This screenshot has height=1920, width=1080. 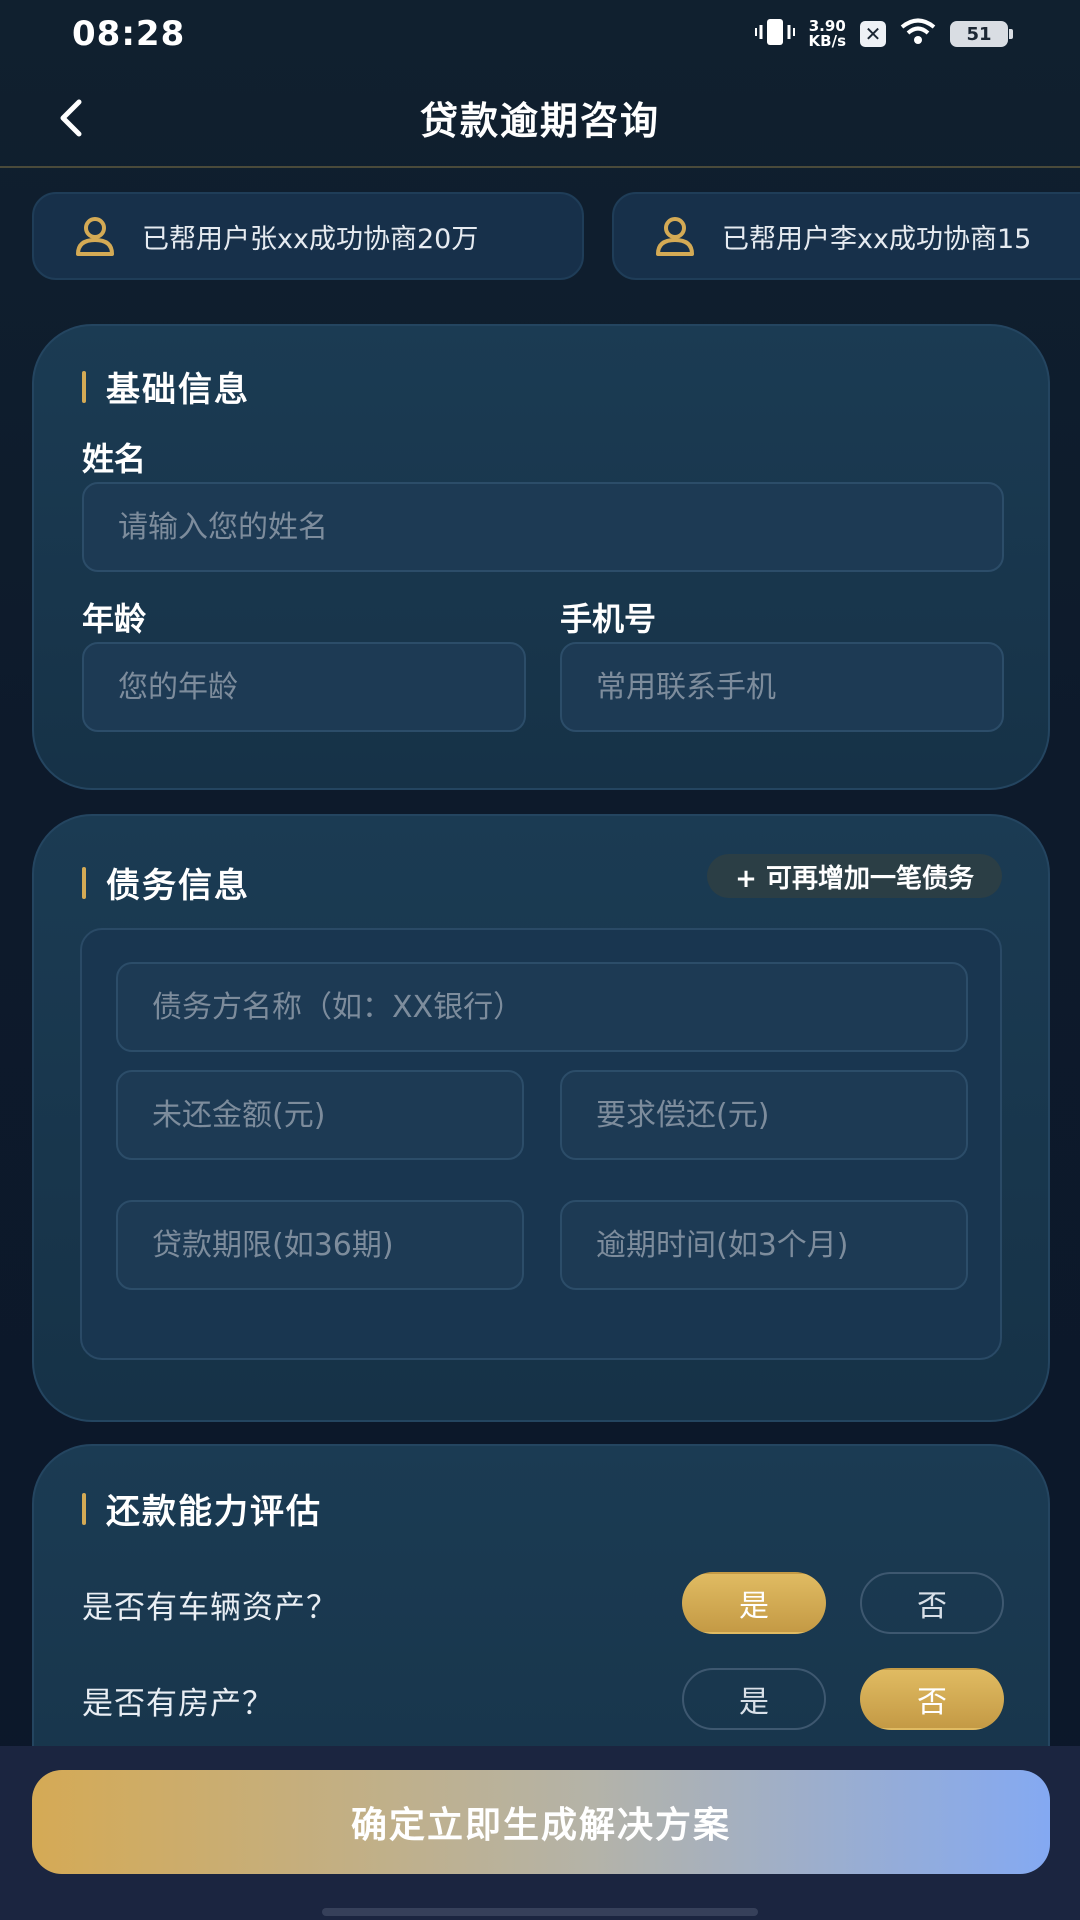 I want to click on ticker-item: 已帮用户李xx成功协商15, so click(x=846, y=236).